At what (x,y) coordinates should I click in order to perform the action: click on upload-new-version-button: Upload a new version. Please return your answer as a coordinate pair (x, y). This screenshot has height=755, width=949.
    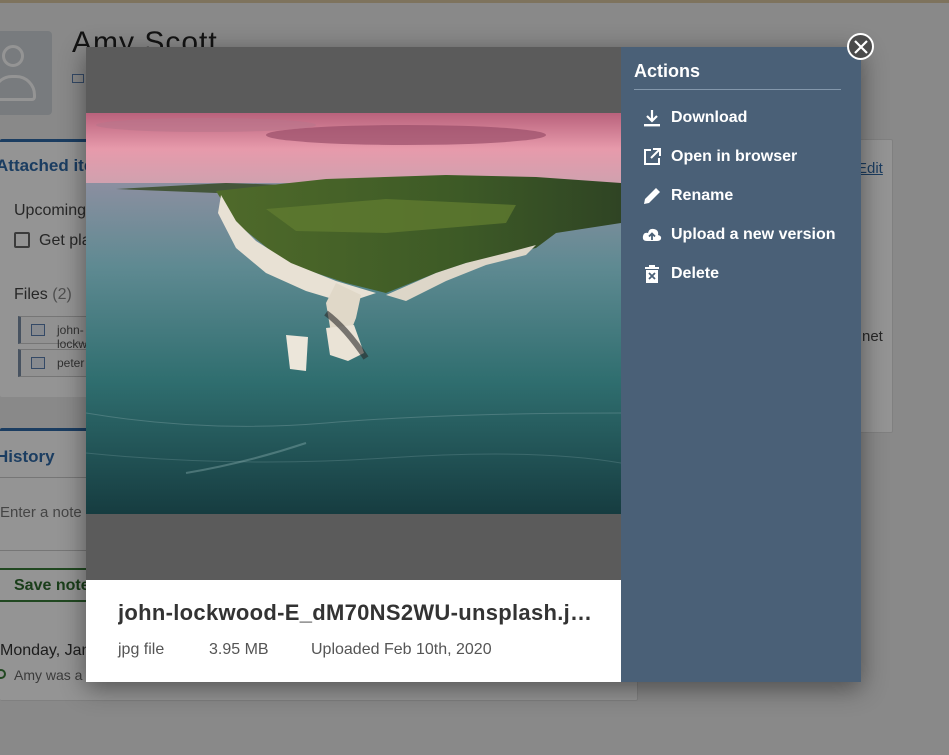
    Looking at the image, I should click on (741, 235).